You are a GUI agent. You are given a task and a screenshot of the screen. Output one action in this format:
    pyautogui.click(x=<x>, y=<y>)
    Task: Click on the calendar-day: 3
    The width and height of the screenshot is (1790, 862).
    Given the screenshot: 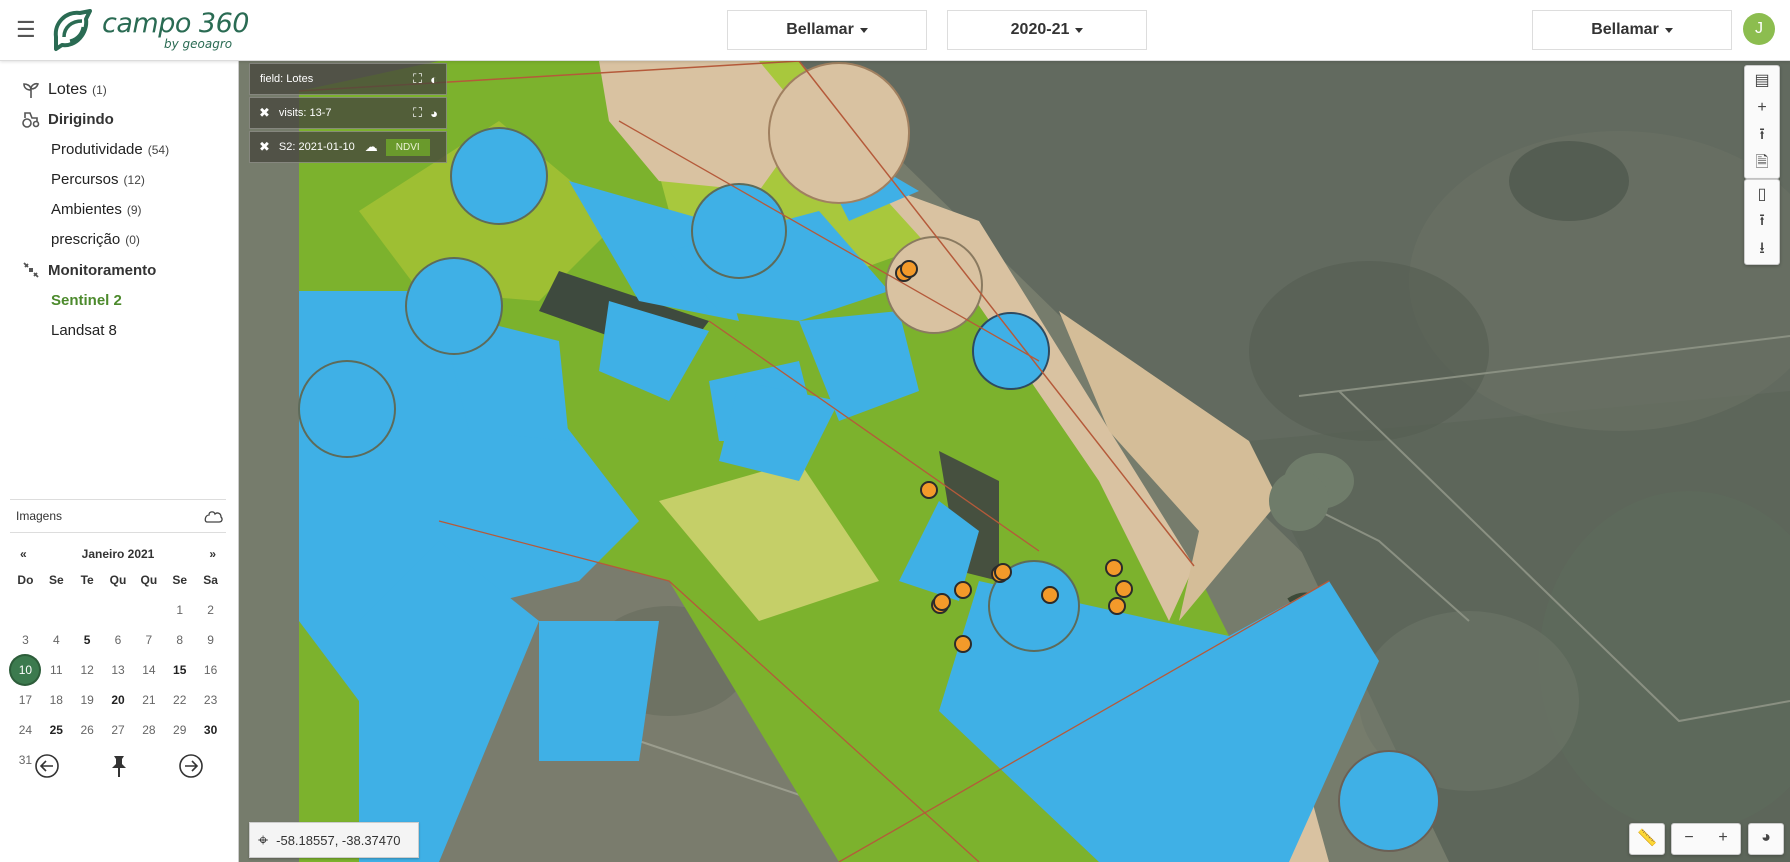 What is the action you would take?
    pyautogui.click(x=25, y=640)
    